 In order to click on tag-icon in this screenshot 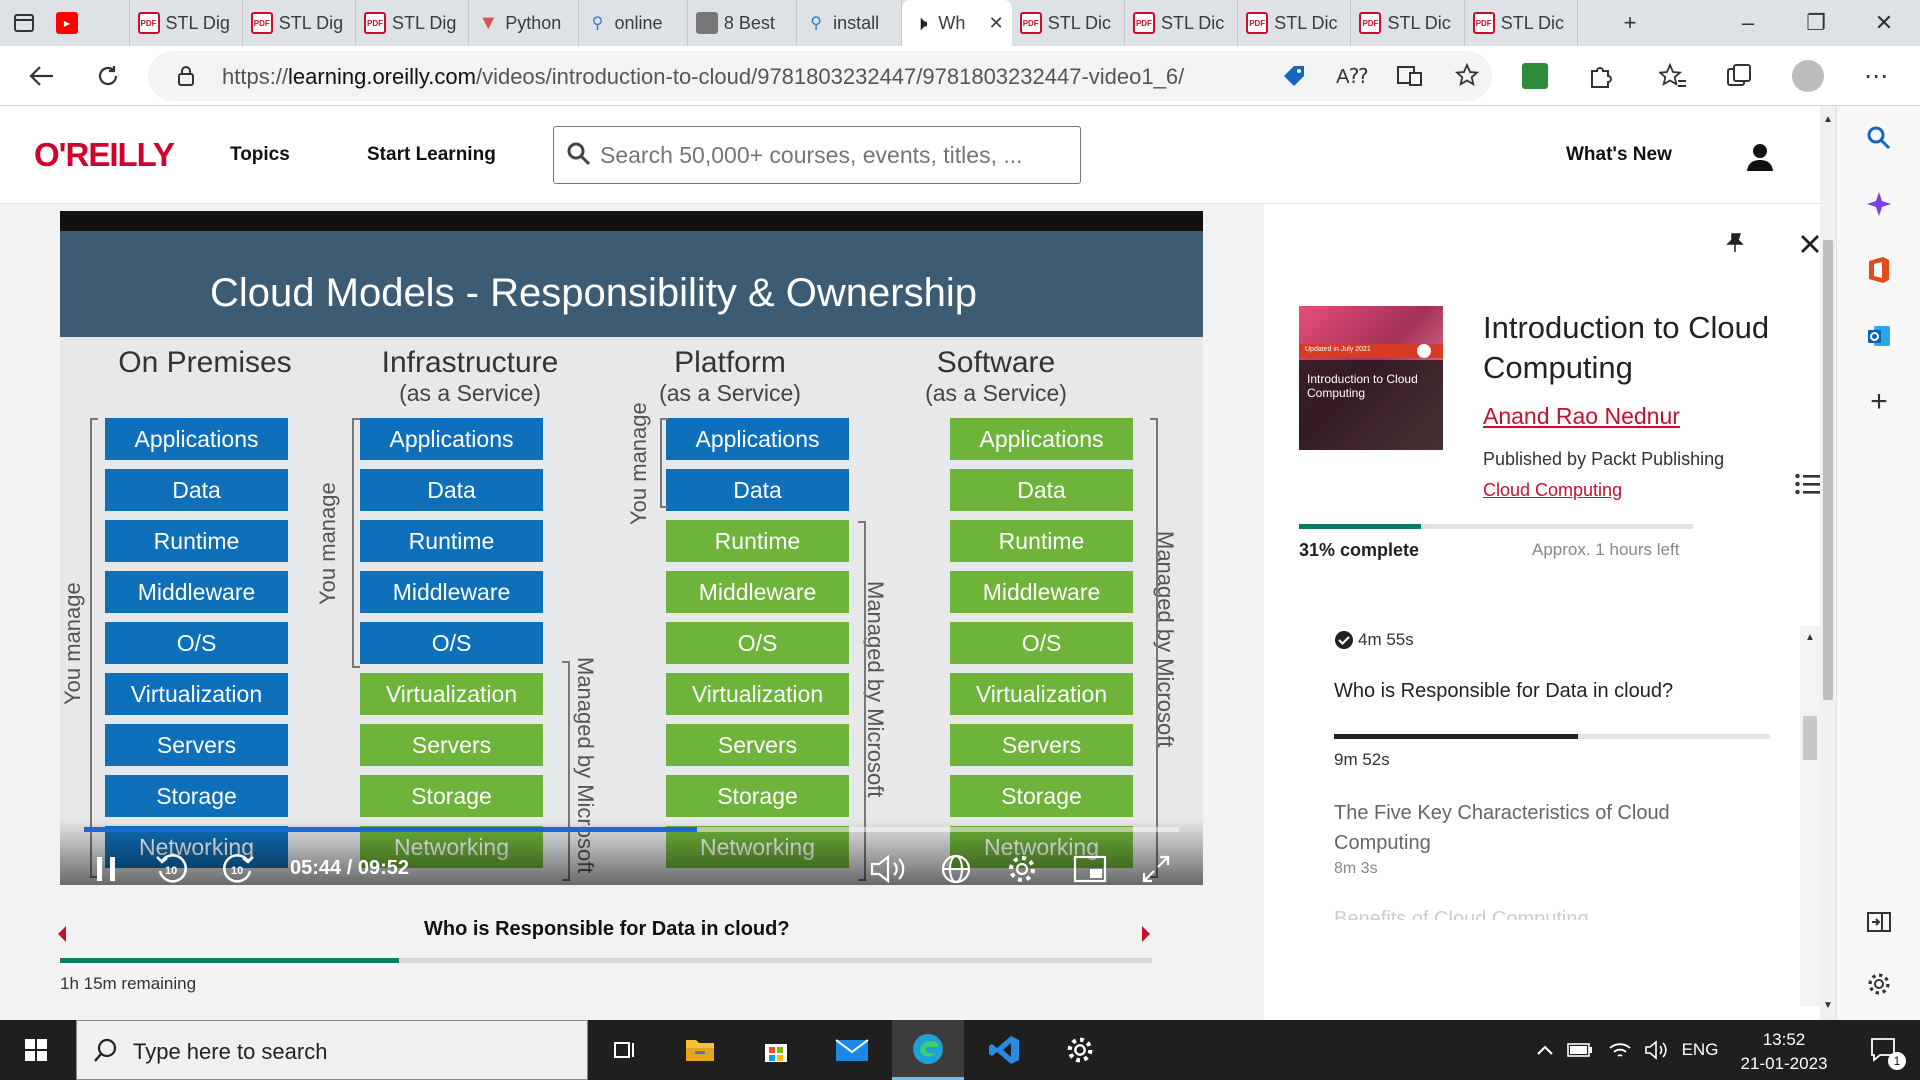, I will do `click(1294, 76)`.